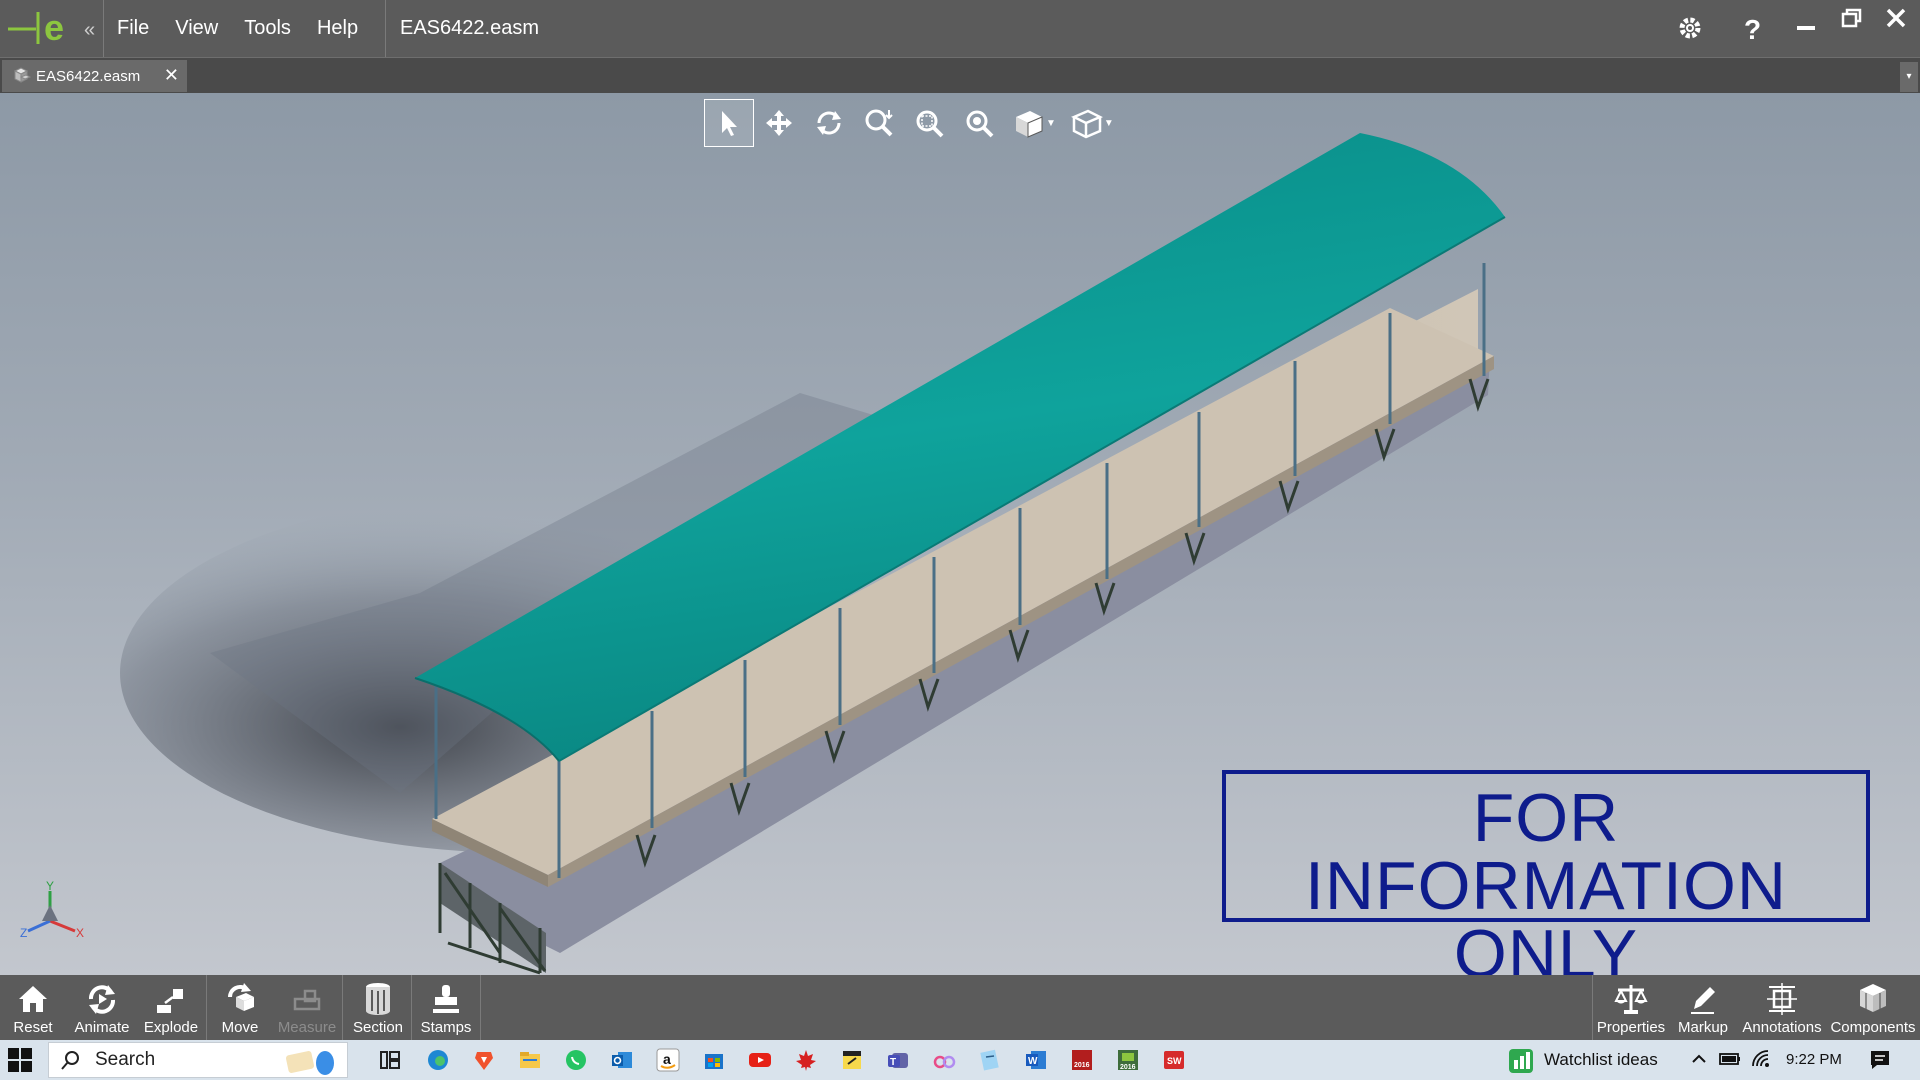 This screenshot has width=1920, height=1080. Describe the element at coordinates (929, 123) in the screenshot. I see `zoom-to-area-icon` at that location.